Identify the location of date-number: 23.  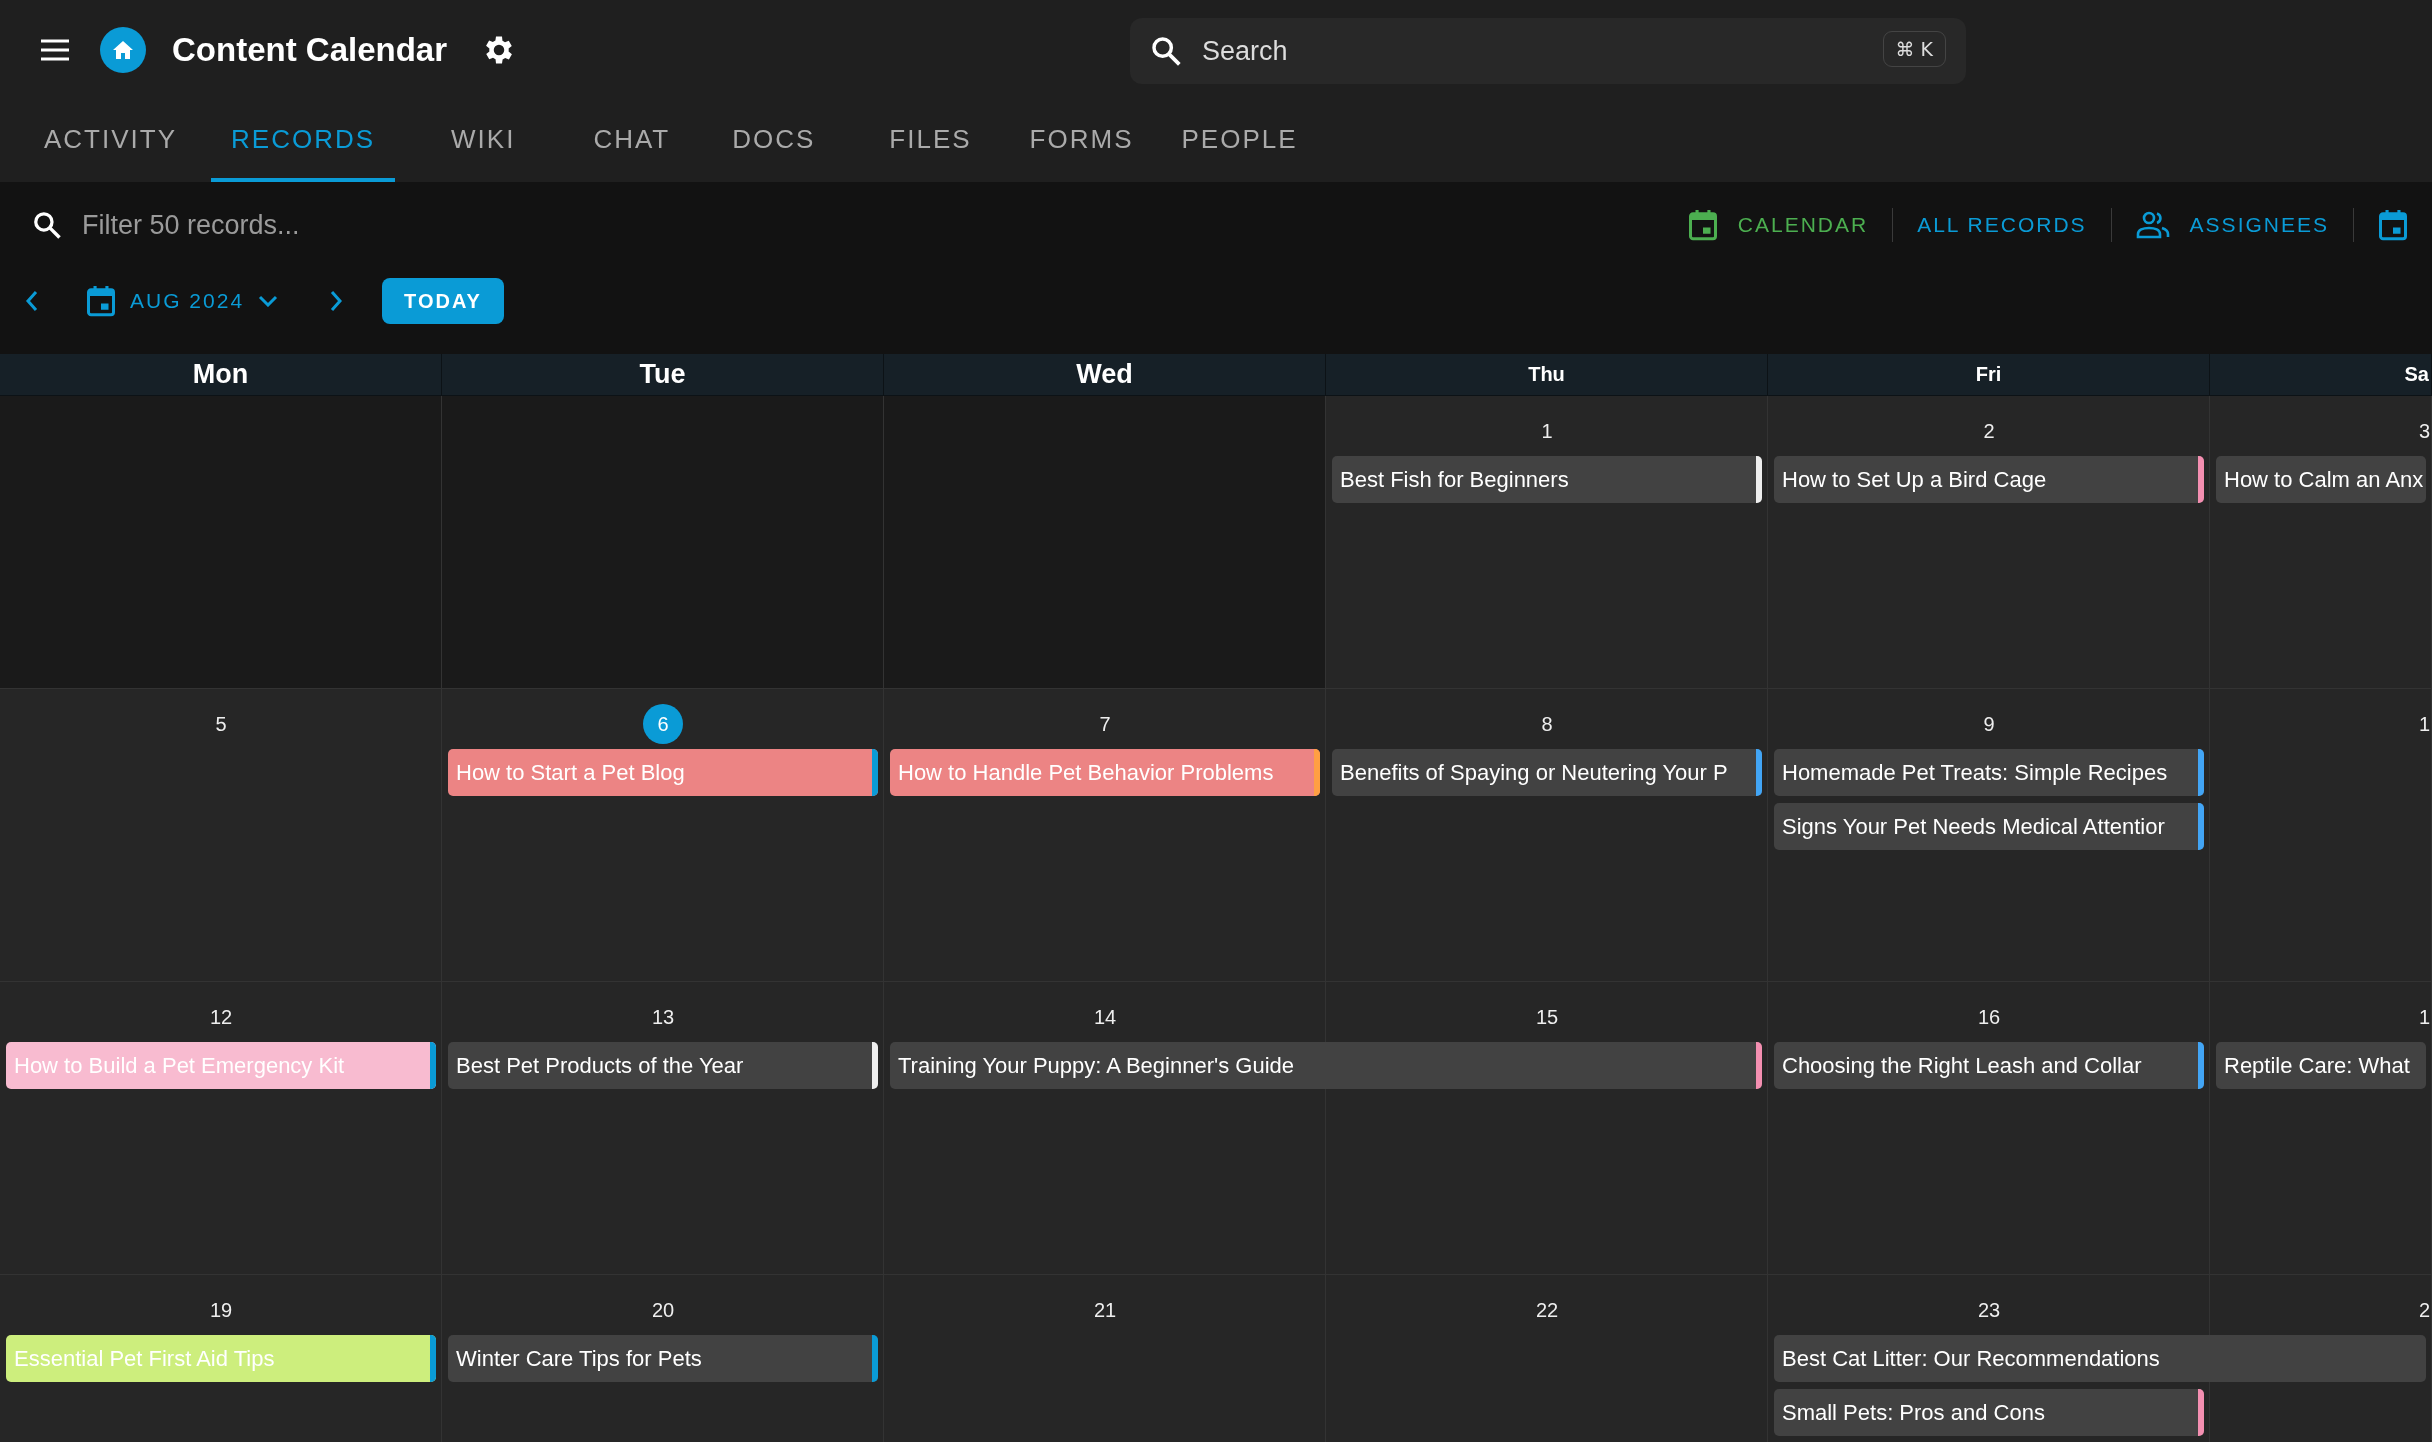
(1989, 1310).